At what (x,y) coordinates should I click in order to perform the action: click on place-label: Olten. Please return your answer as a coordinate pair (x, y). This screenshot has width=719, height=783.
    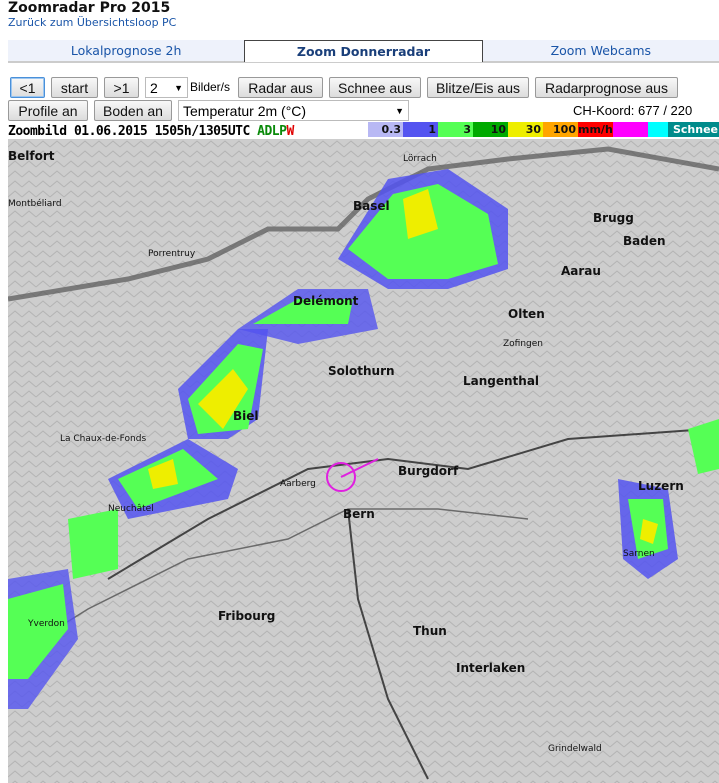
    Looking at the image, I should click on (526, 314).